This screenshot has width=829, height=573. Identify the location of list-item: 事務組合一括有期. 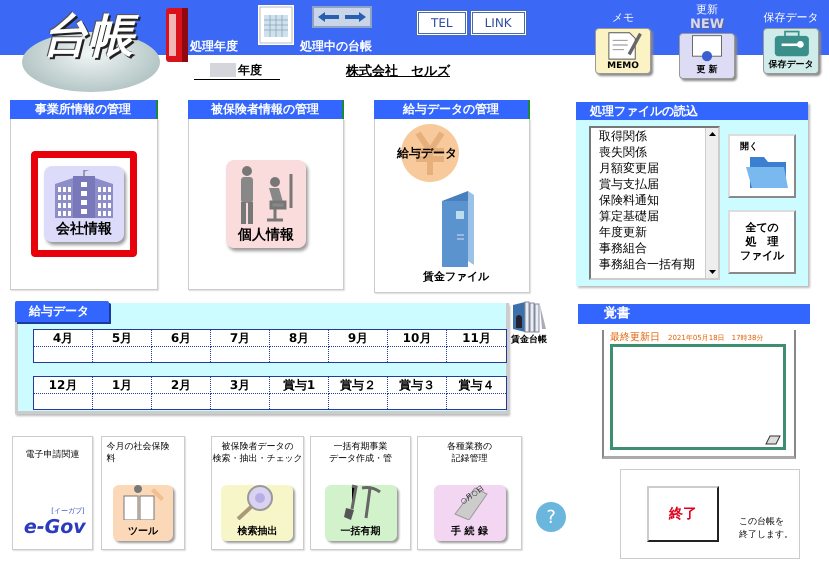
(652, 264).